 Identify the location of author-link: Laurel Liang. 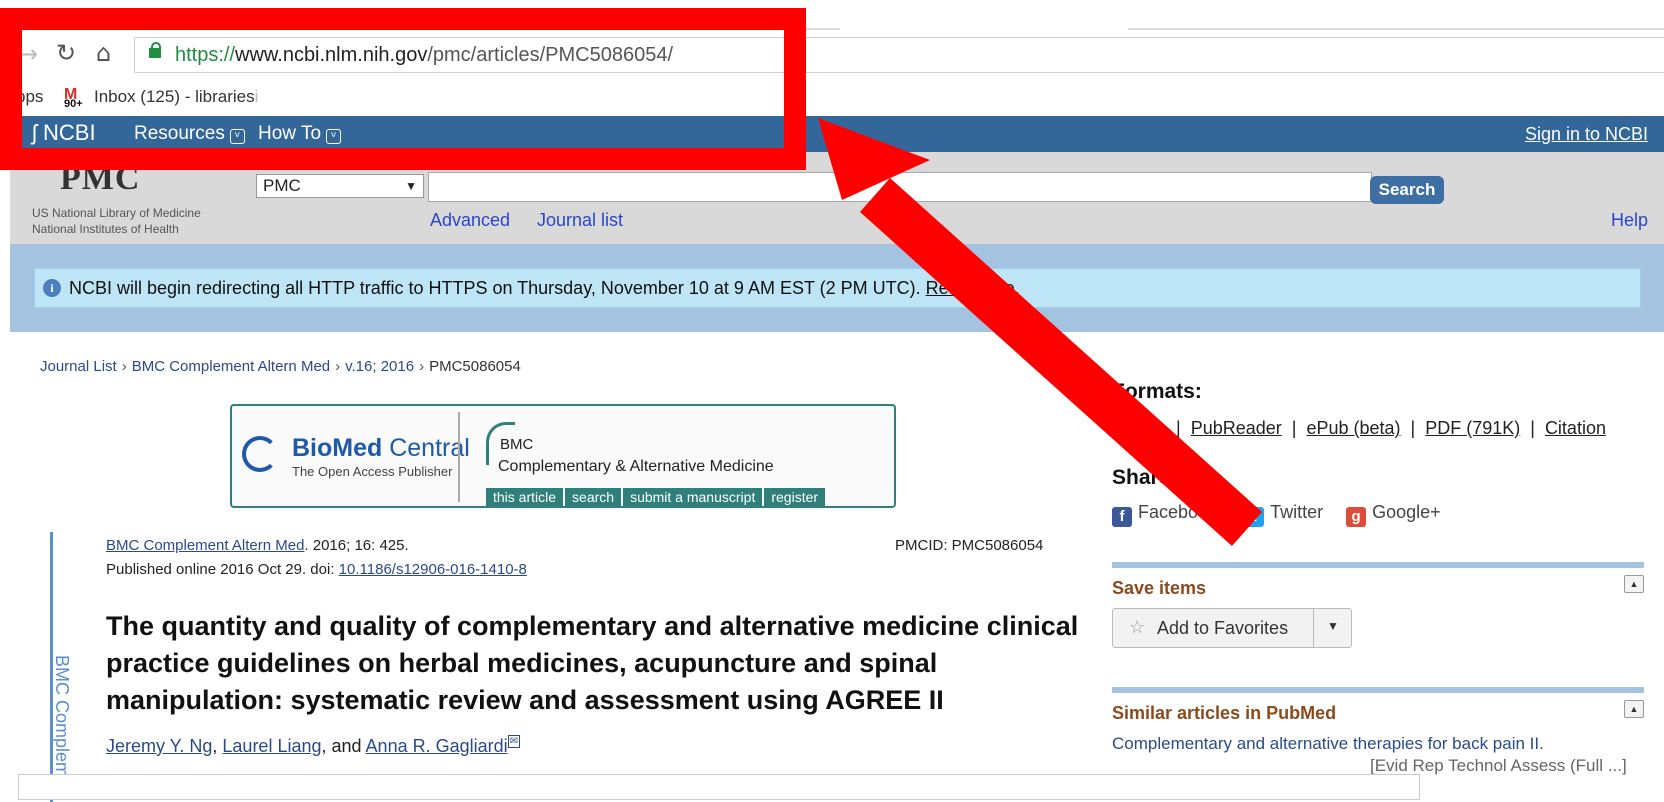
(271, 746).